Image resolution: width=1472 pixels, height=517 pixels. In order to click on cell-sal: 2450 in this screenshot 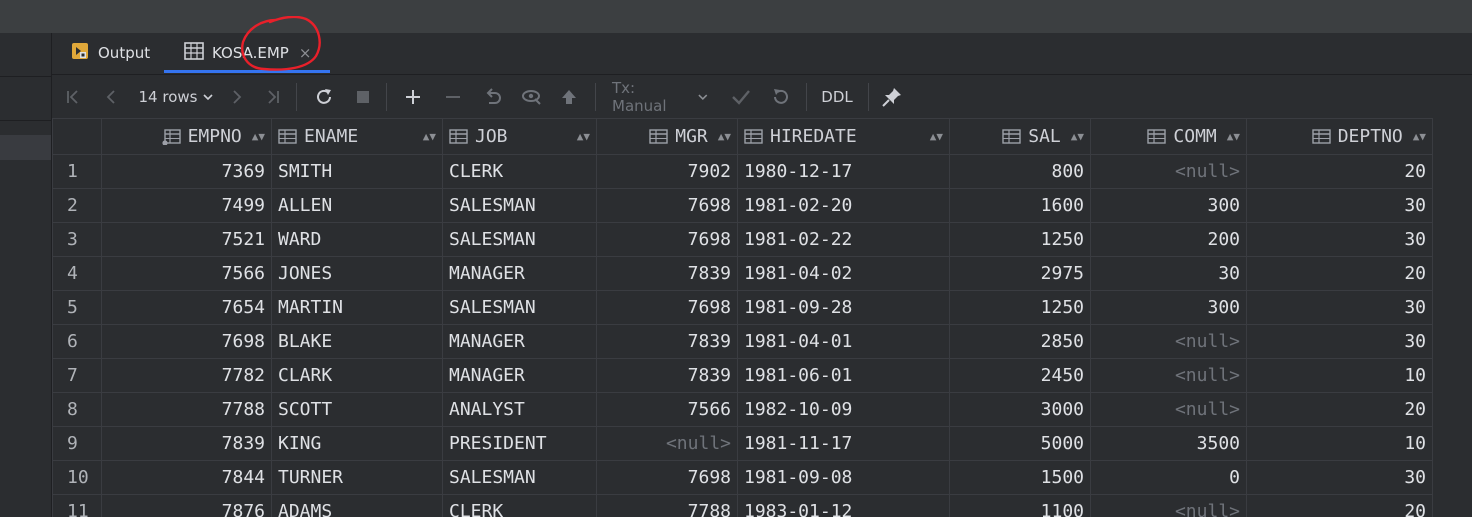, I will do `click(1020, 375)`.